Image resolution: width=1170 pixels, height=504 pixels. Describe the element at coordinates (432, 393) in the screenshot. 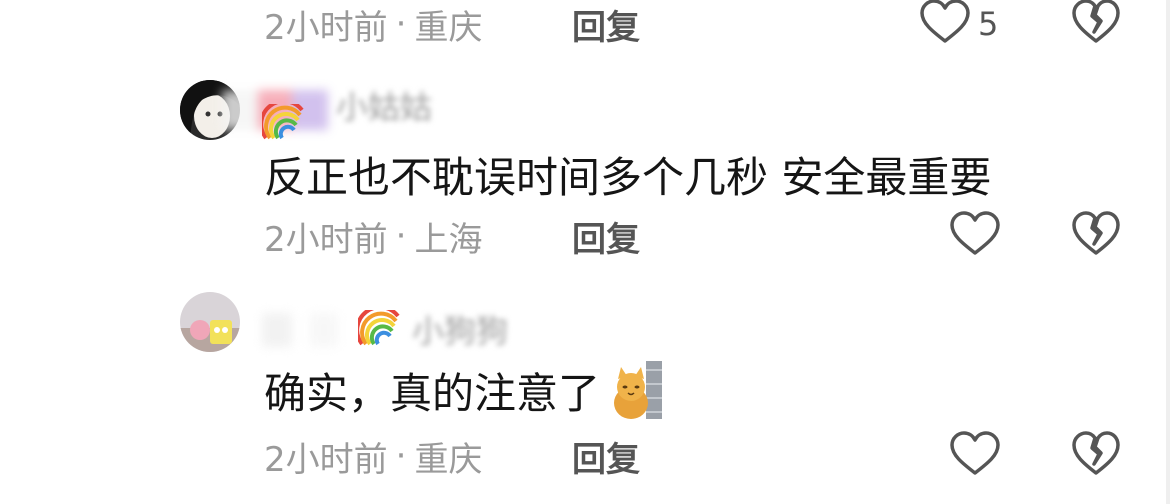

I see `comment-text-body: 确实，真的注意了` at that location.